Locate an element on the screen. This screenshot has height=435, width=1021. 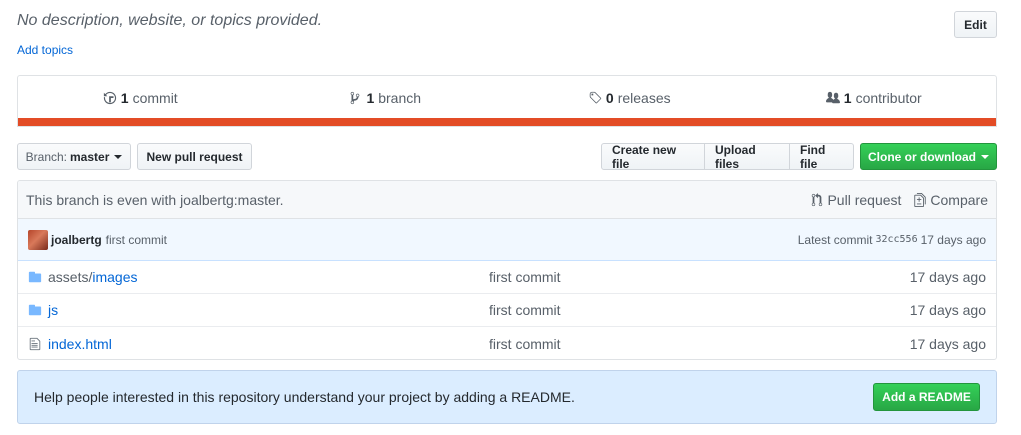
file-name: images is located at coordinates (115, 277).